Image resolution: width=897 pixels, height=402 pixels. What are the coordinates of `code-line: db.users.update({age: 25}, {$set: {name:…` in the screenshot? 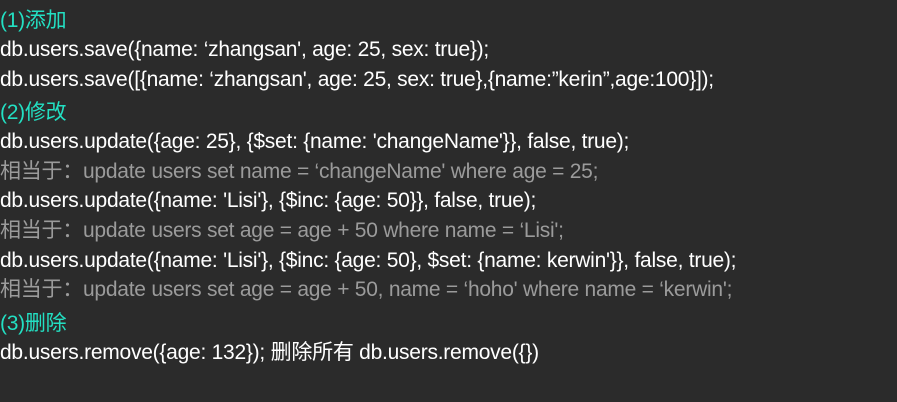 It's located at (315, 142).